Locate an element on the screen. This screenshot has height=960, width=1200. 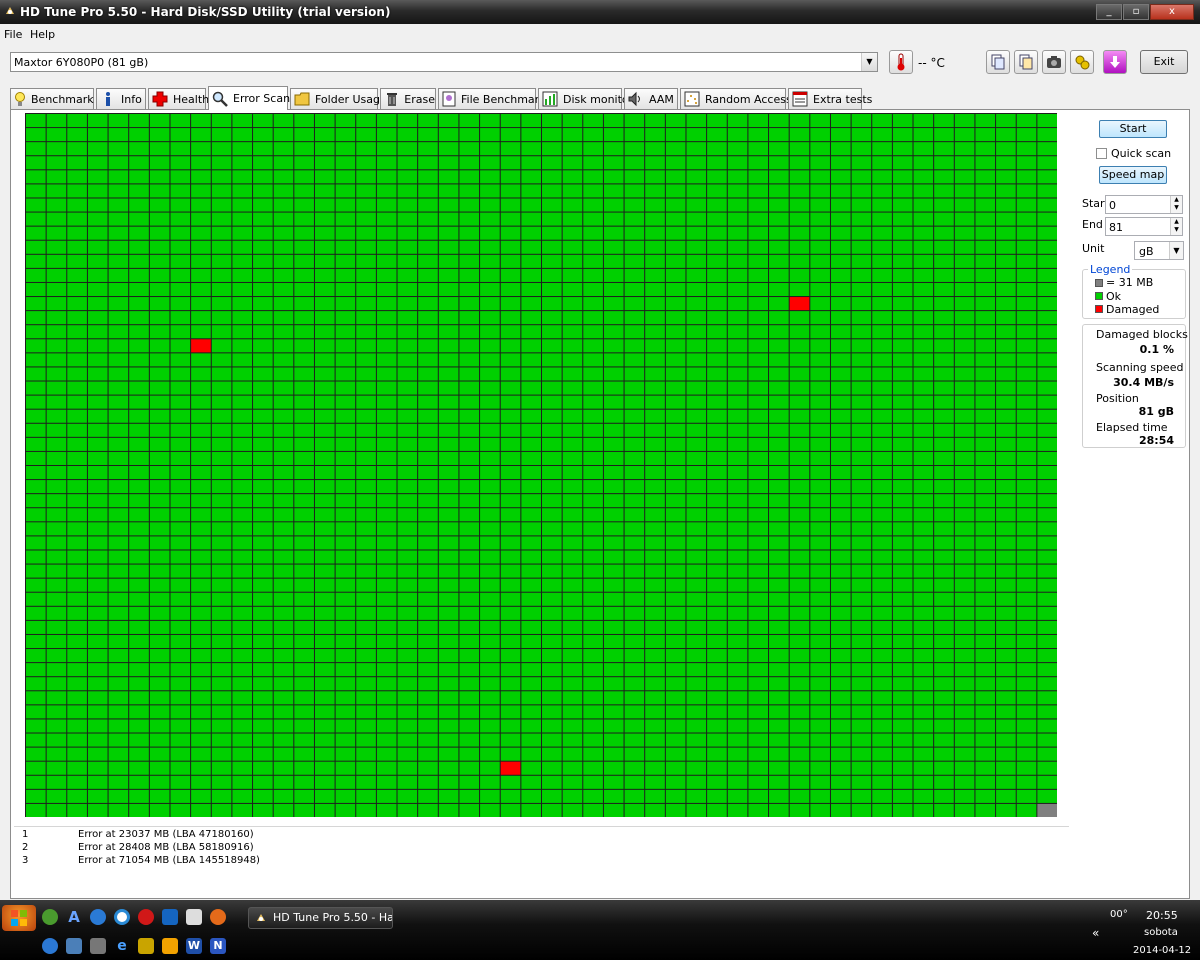
explorer-icon is located at coordinates (98, 946).